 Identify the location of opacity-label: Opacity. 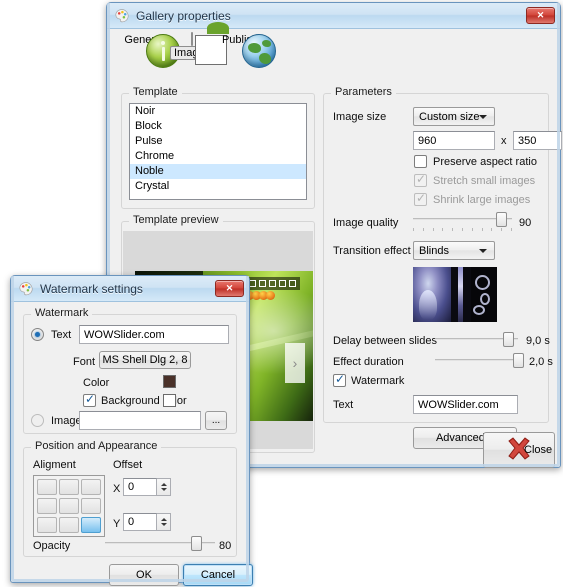
(52, 546).